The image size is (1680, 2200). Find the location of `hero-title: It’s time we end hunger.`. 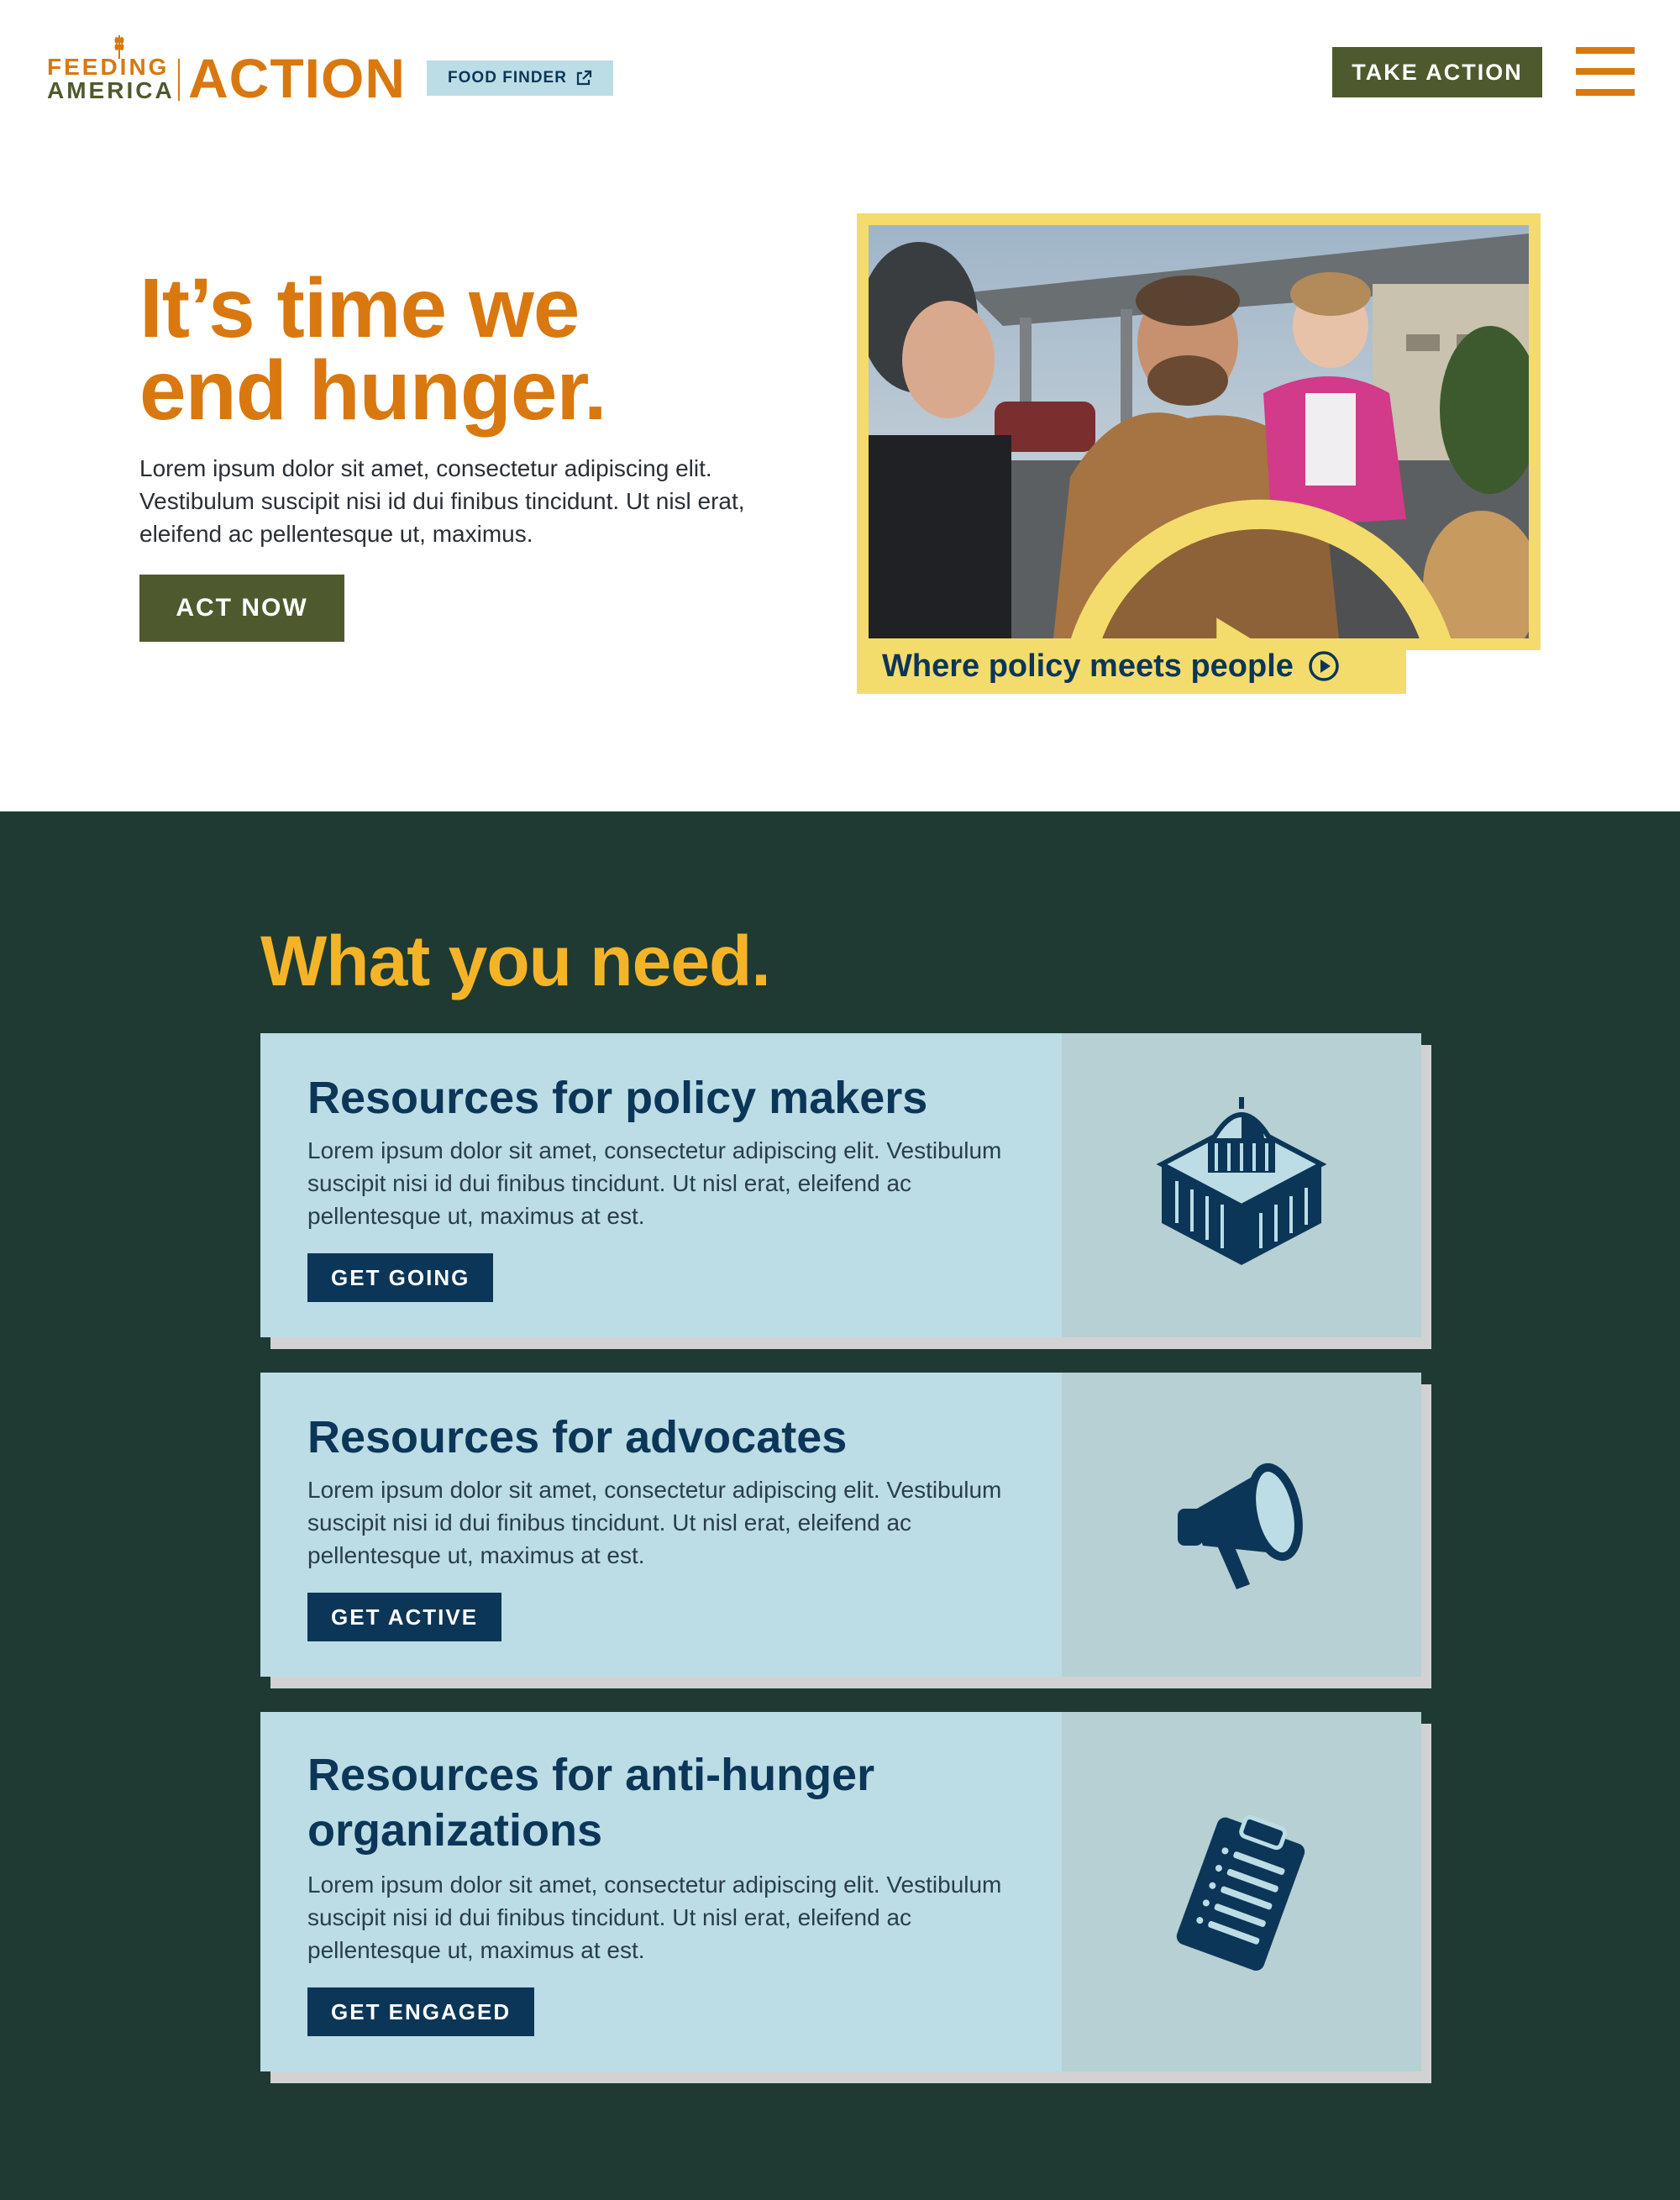

hero-title: It’s time we end hunger. is located at coordinates (433, 349).